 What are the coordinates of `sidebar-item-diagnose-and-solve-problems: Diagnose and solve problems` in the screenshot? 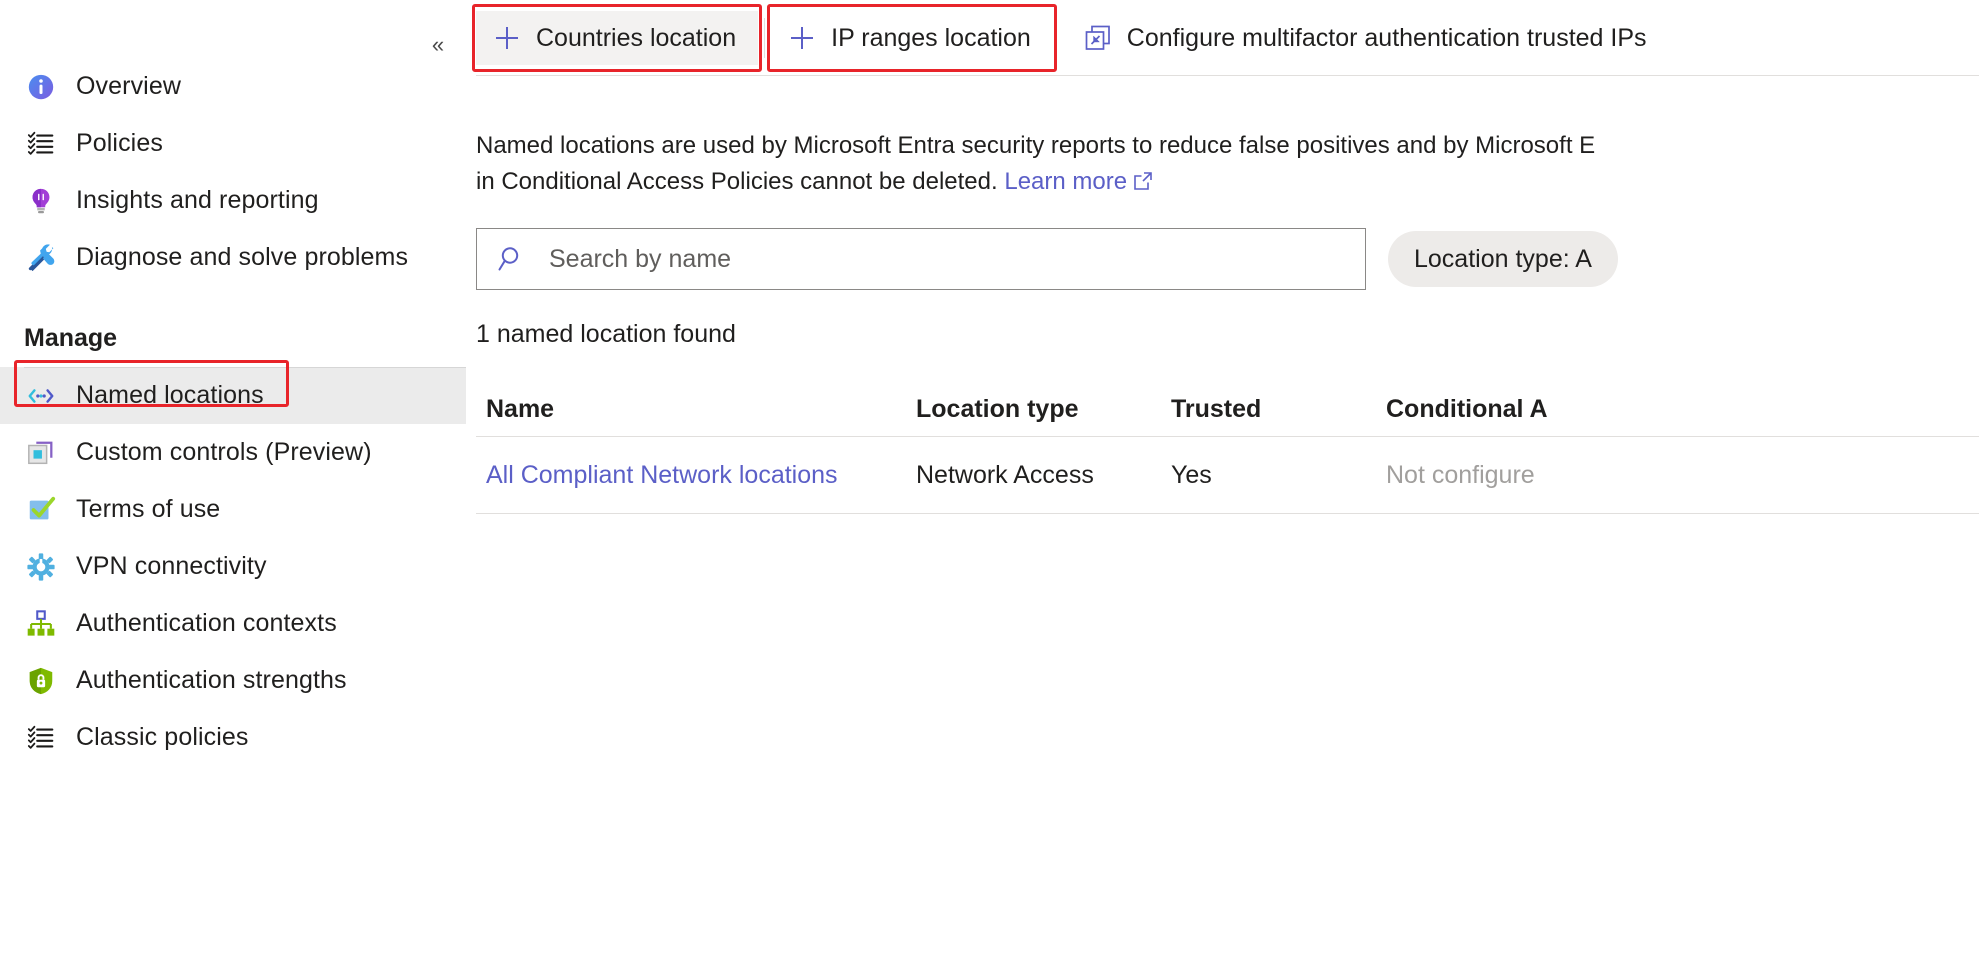 It's located at (233, 257).